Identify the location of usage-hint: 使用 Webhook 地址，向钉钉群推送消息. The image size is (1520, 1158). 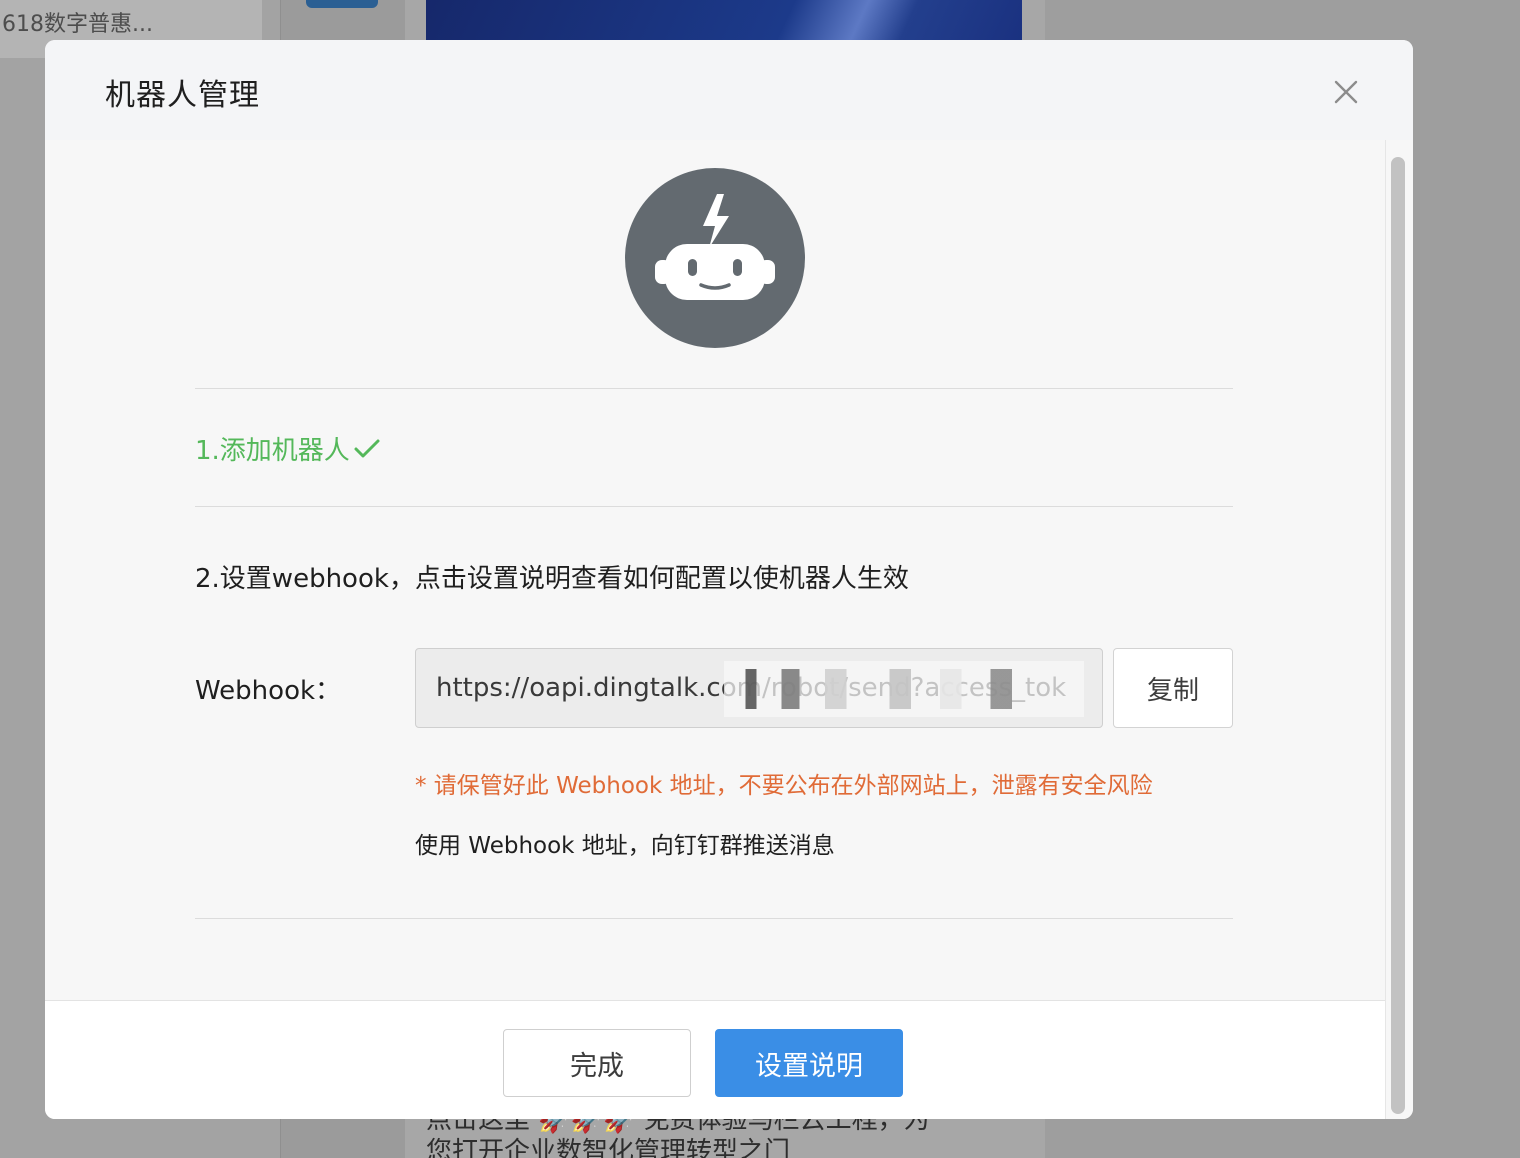
(625, 846).